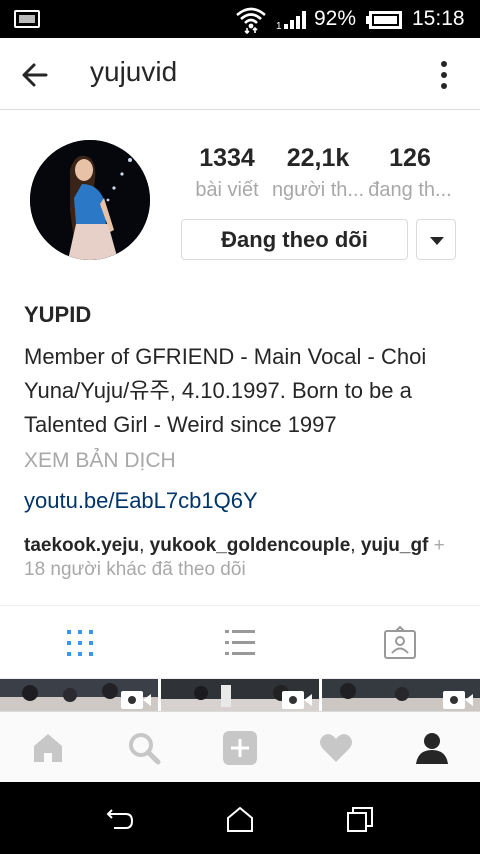  Describe the element at coordinates (279, 25) in the screenshot. I see `svg-text: 1` at that location.